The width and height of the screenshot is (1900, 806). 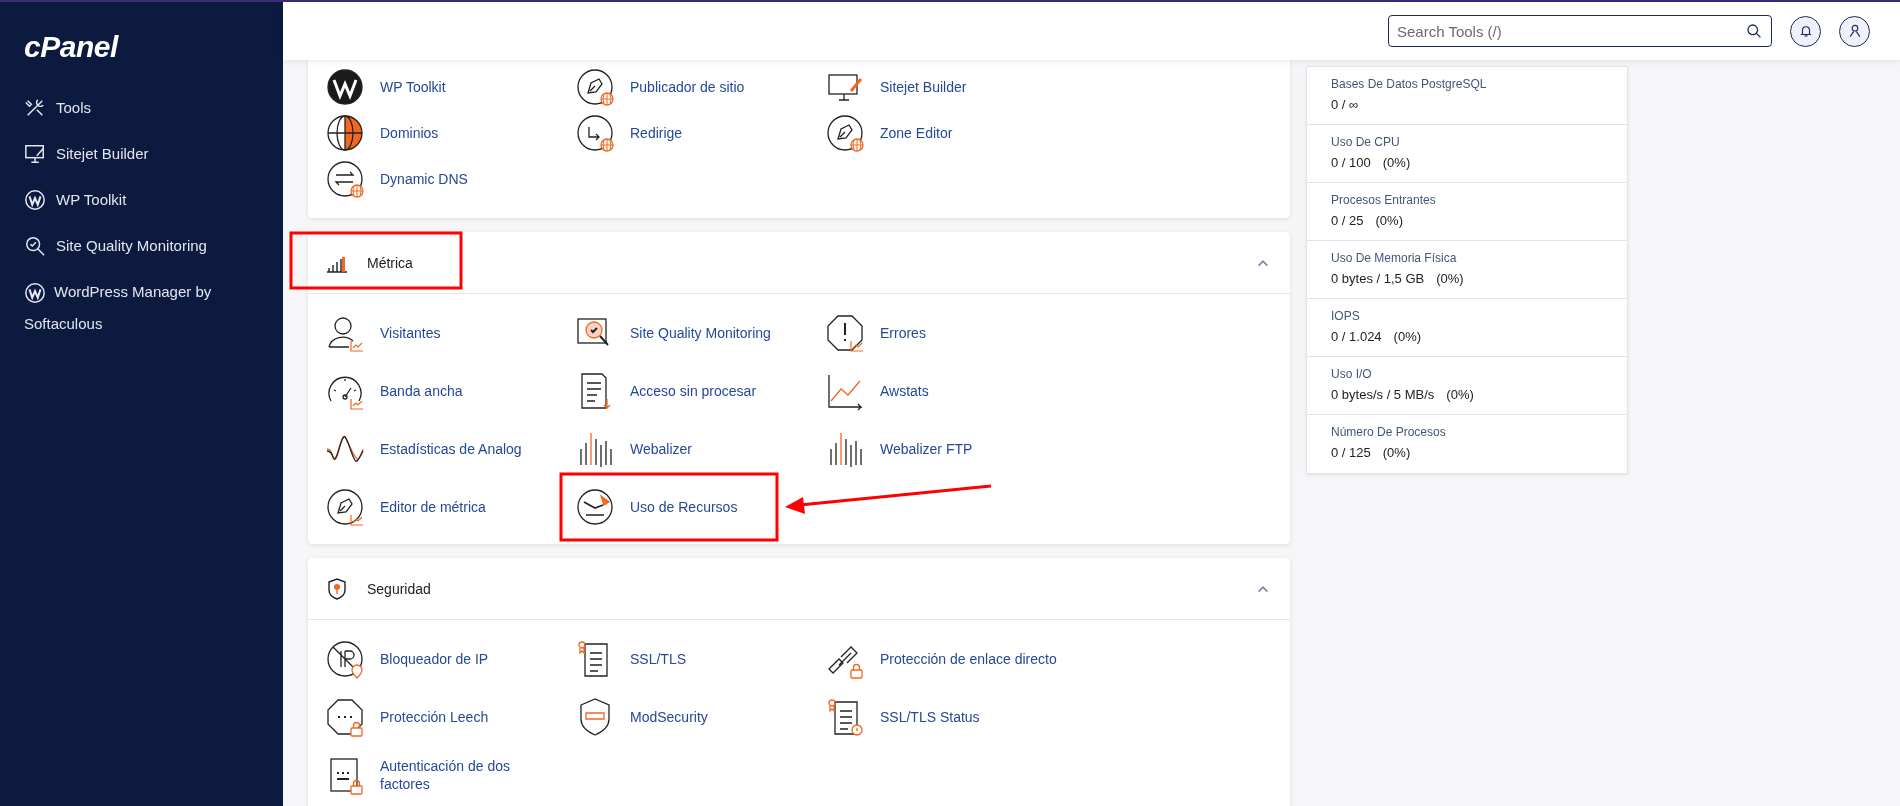 I want to click on user-button, so click(x=1854, y=31).